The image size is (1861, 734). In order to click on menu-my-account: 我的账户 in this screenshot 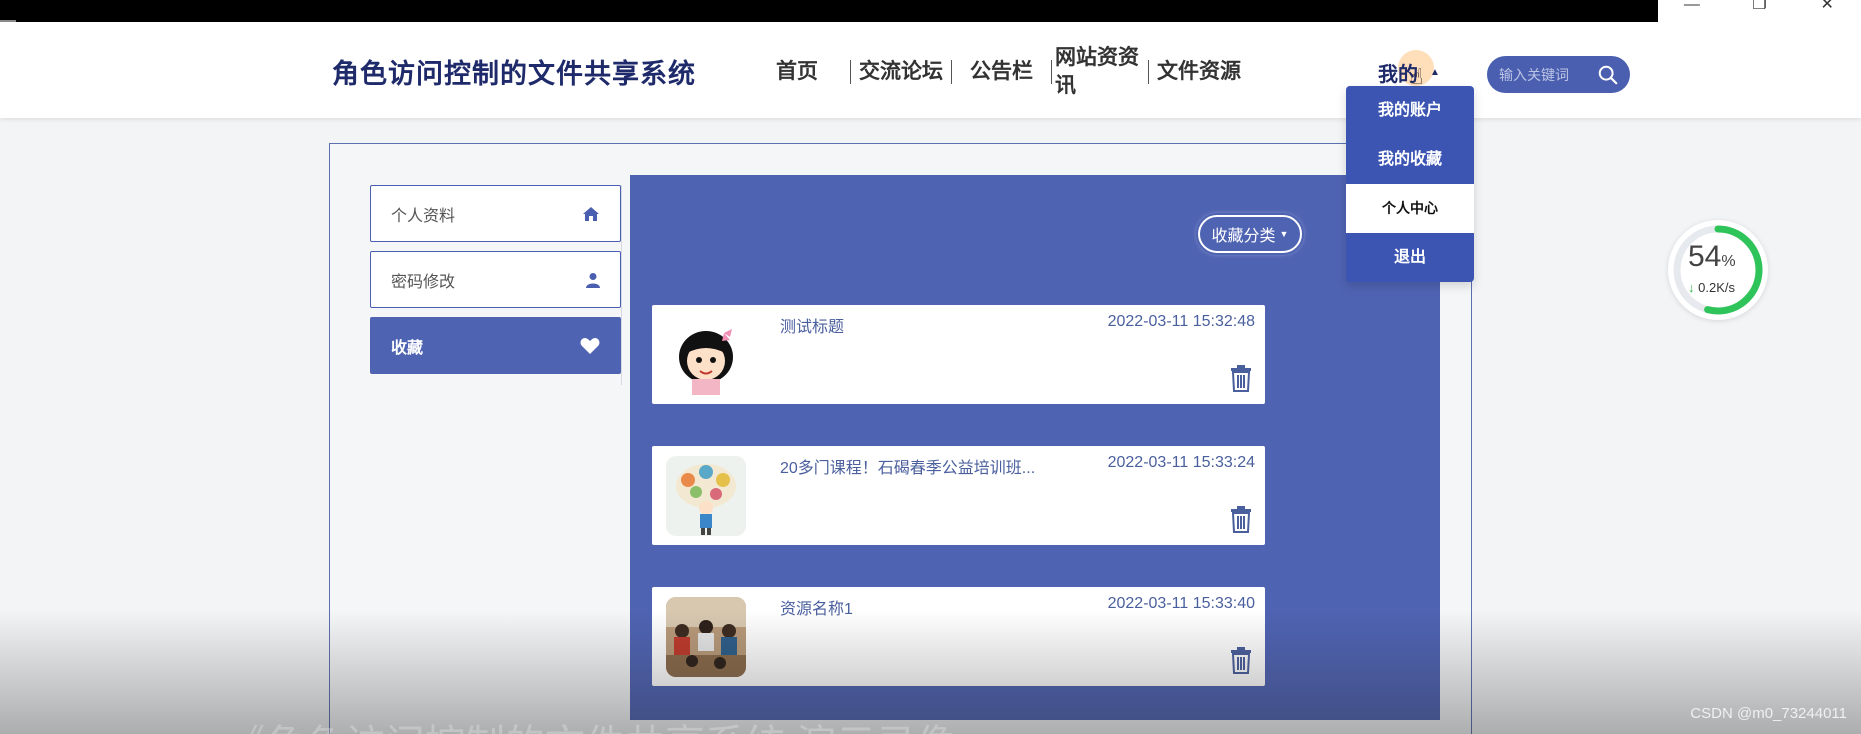, I will do `click(1410, 110)`.